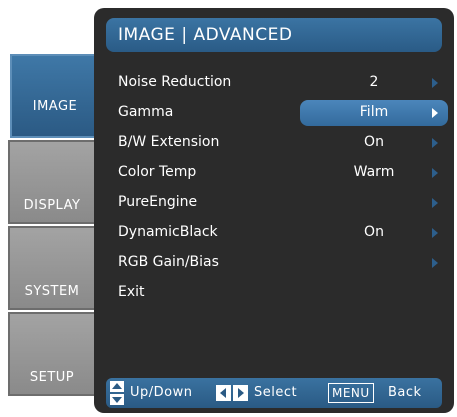 The height and width of the screenshot is (417, 457). Describe the element at coordinates (351, 393) in the screenshot. I see `menu-key-badge: MENU` at that location.